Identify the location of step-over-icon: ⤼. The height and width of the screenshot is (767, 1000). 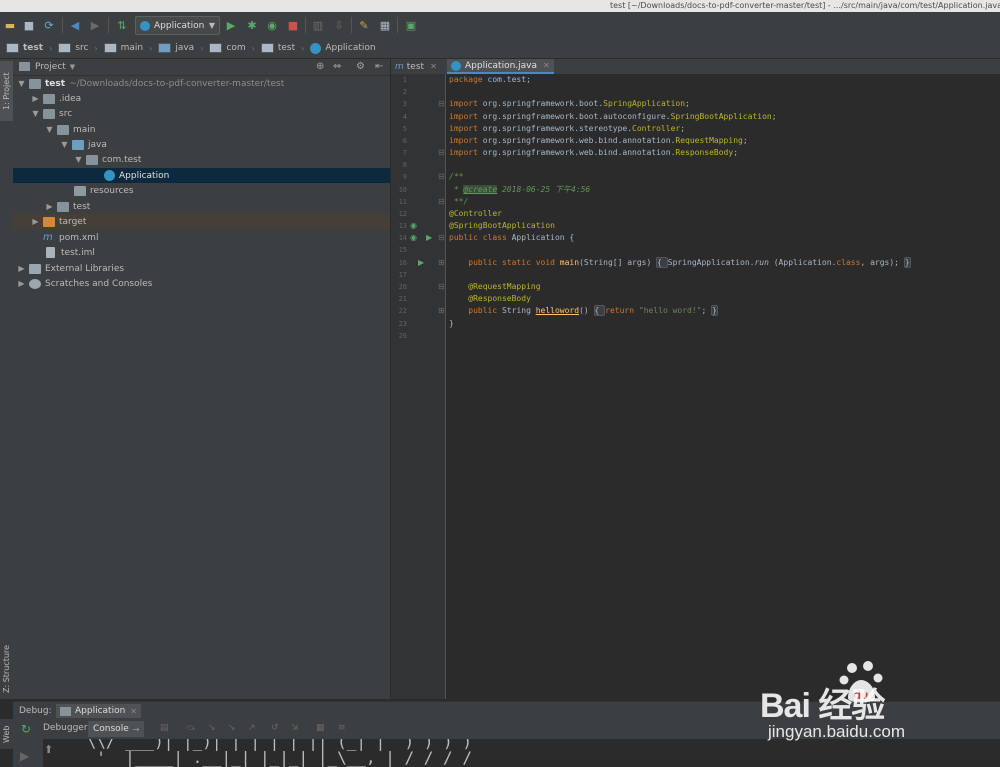
(191, 728).